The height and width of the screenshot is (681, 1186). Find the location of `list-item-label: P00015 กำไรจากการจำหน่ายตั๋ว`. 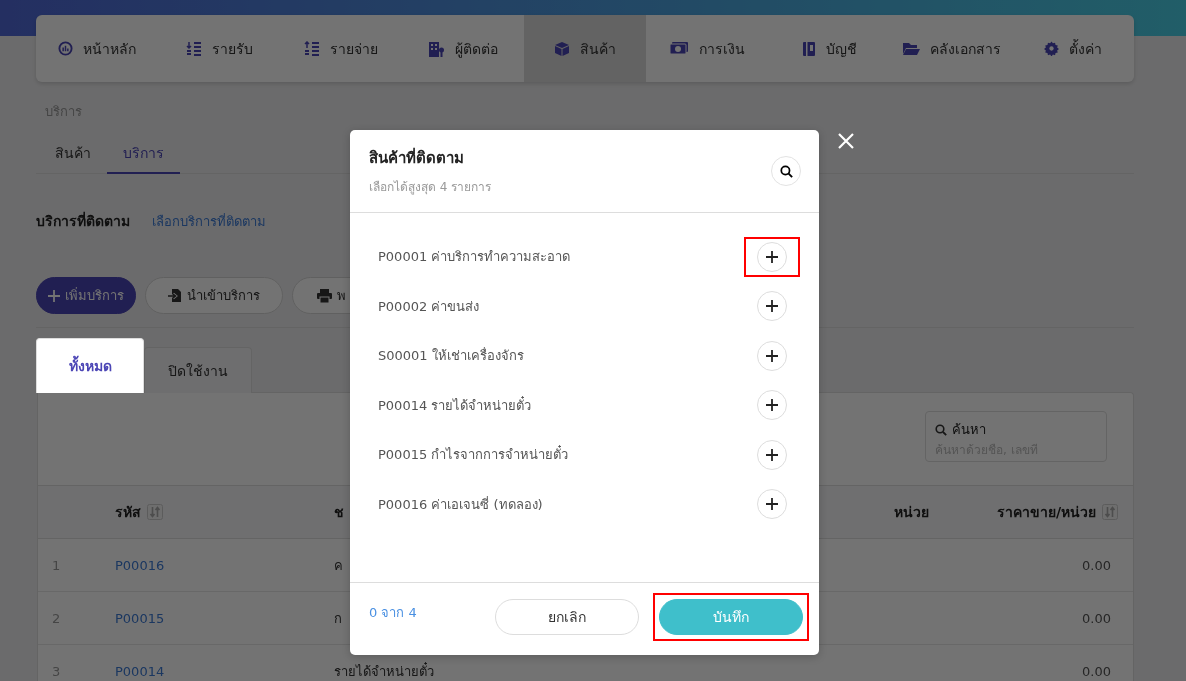

list-item-label: P00015 กำไรจากการจำหน่ายตั๋ว is located at coordinates (473, 454).